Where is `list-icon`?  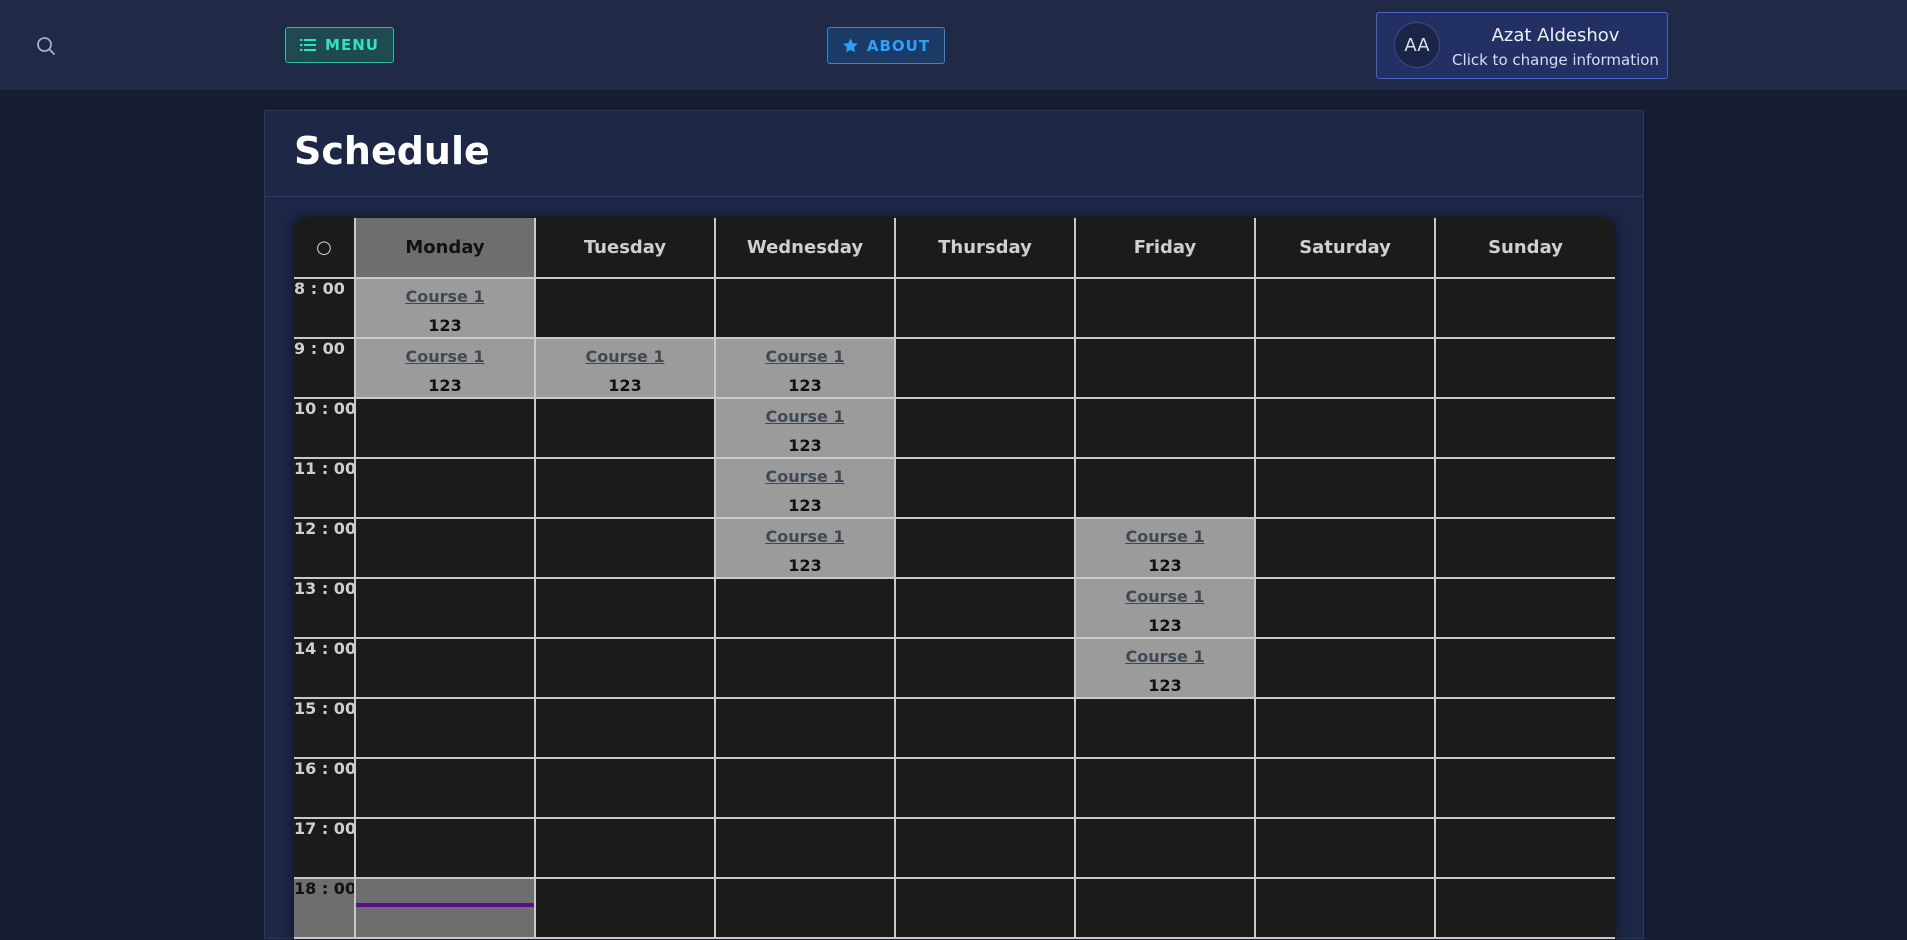 list-icon is located at coordinates (308, 45).